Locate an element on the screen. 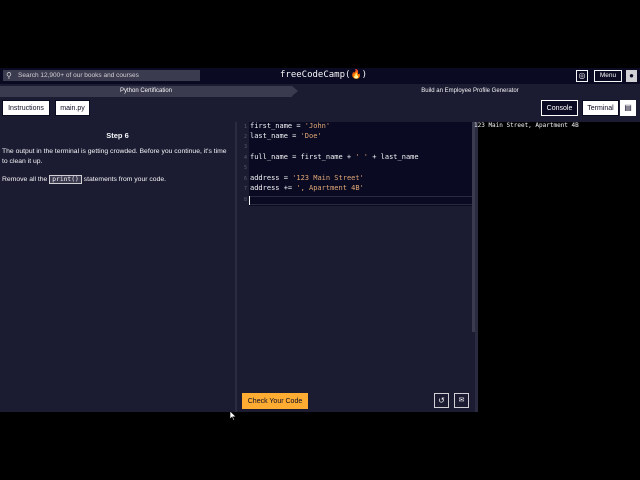  code-text: + last_name is located at coordinates (393, 157).